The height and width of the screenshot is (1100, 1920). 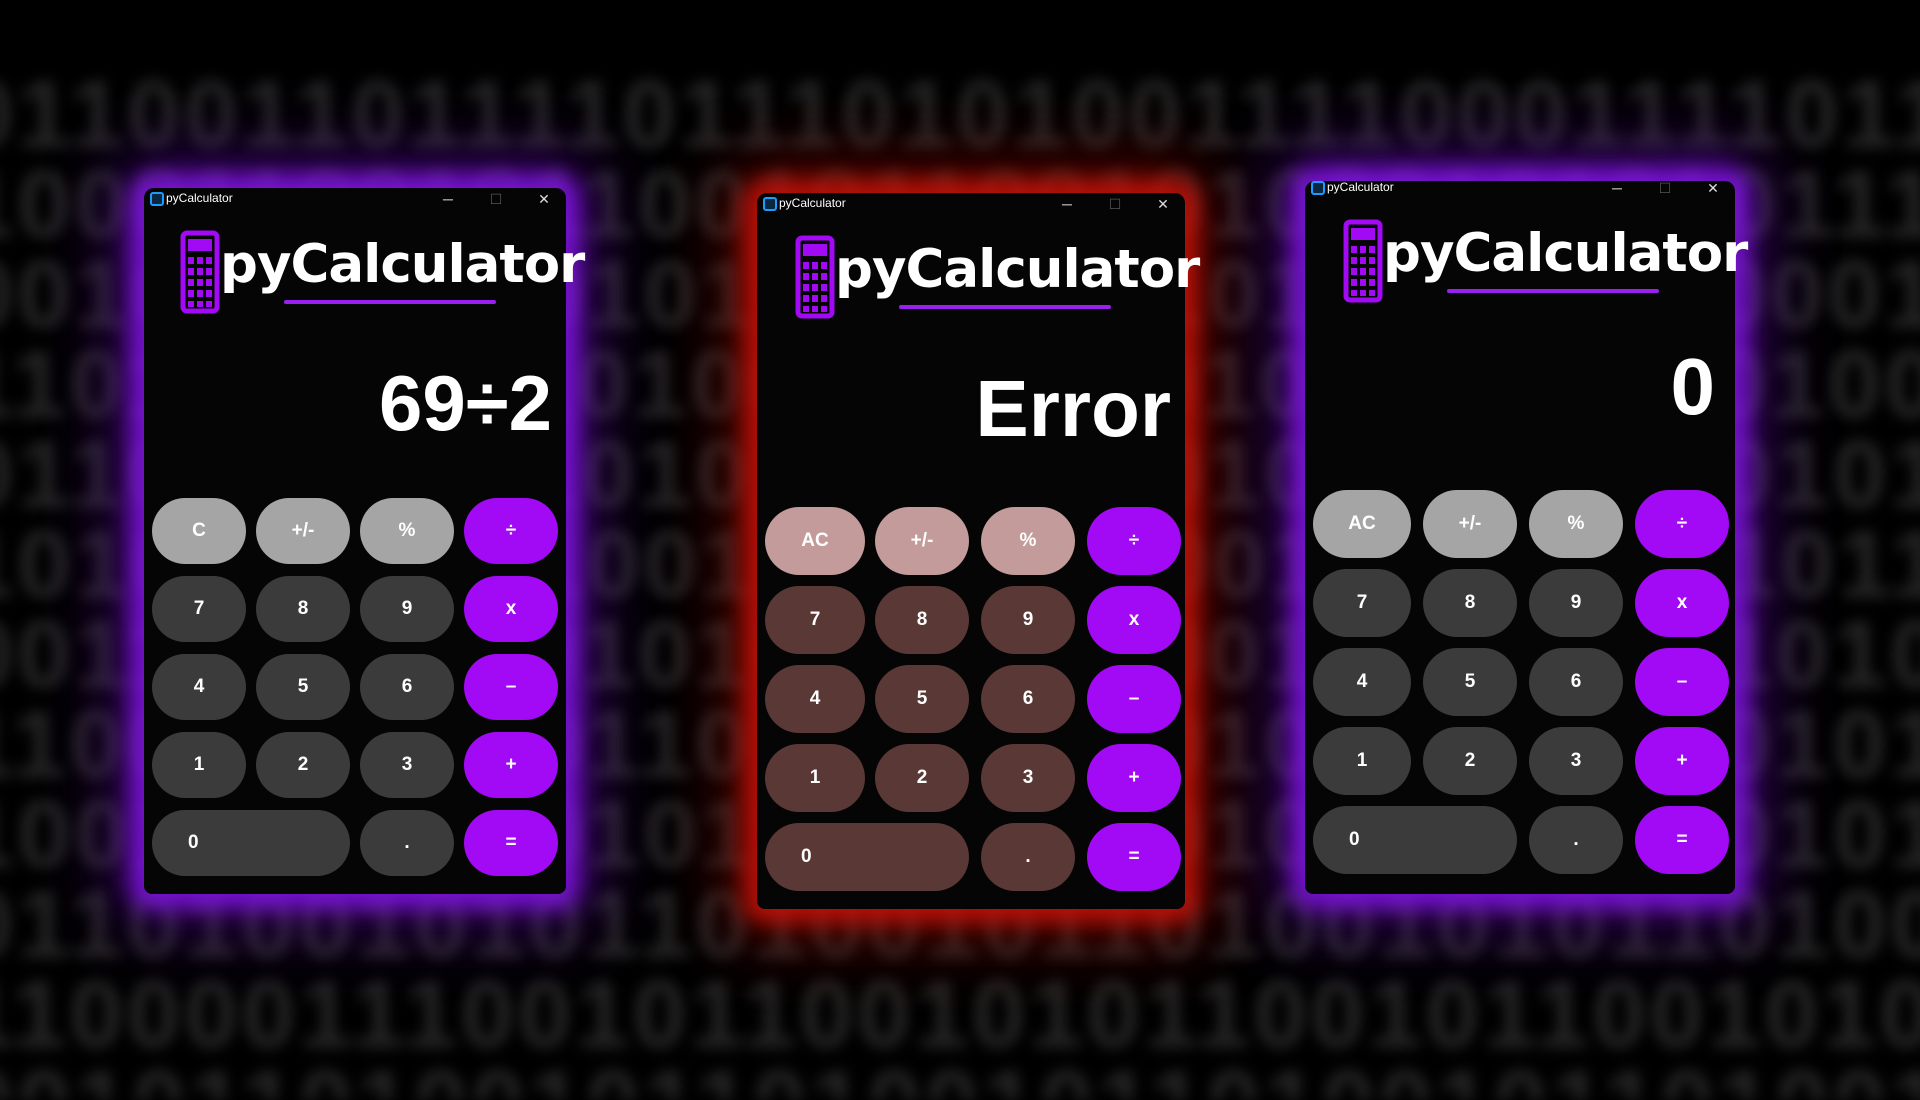 I want to click on calculator-display: 0, so click(x=1693, y=386).